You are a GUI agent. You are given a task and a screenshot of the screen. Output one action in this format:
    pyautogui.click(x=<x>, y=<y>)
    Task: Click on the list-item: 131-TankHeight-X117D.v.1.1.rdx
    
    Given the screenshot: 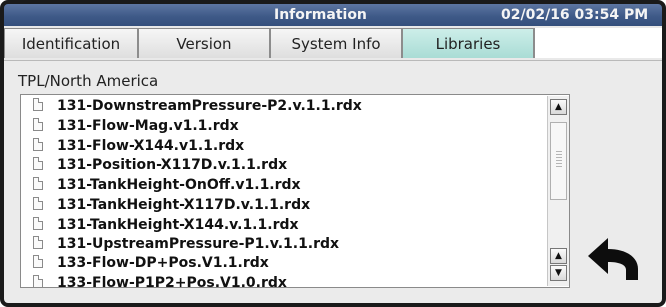 What is the action you would take?
    pyautogui.click(x=283, y=205)
    